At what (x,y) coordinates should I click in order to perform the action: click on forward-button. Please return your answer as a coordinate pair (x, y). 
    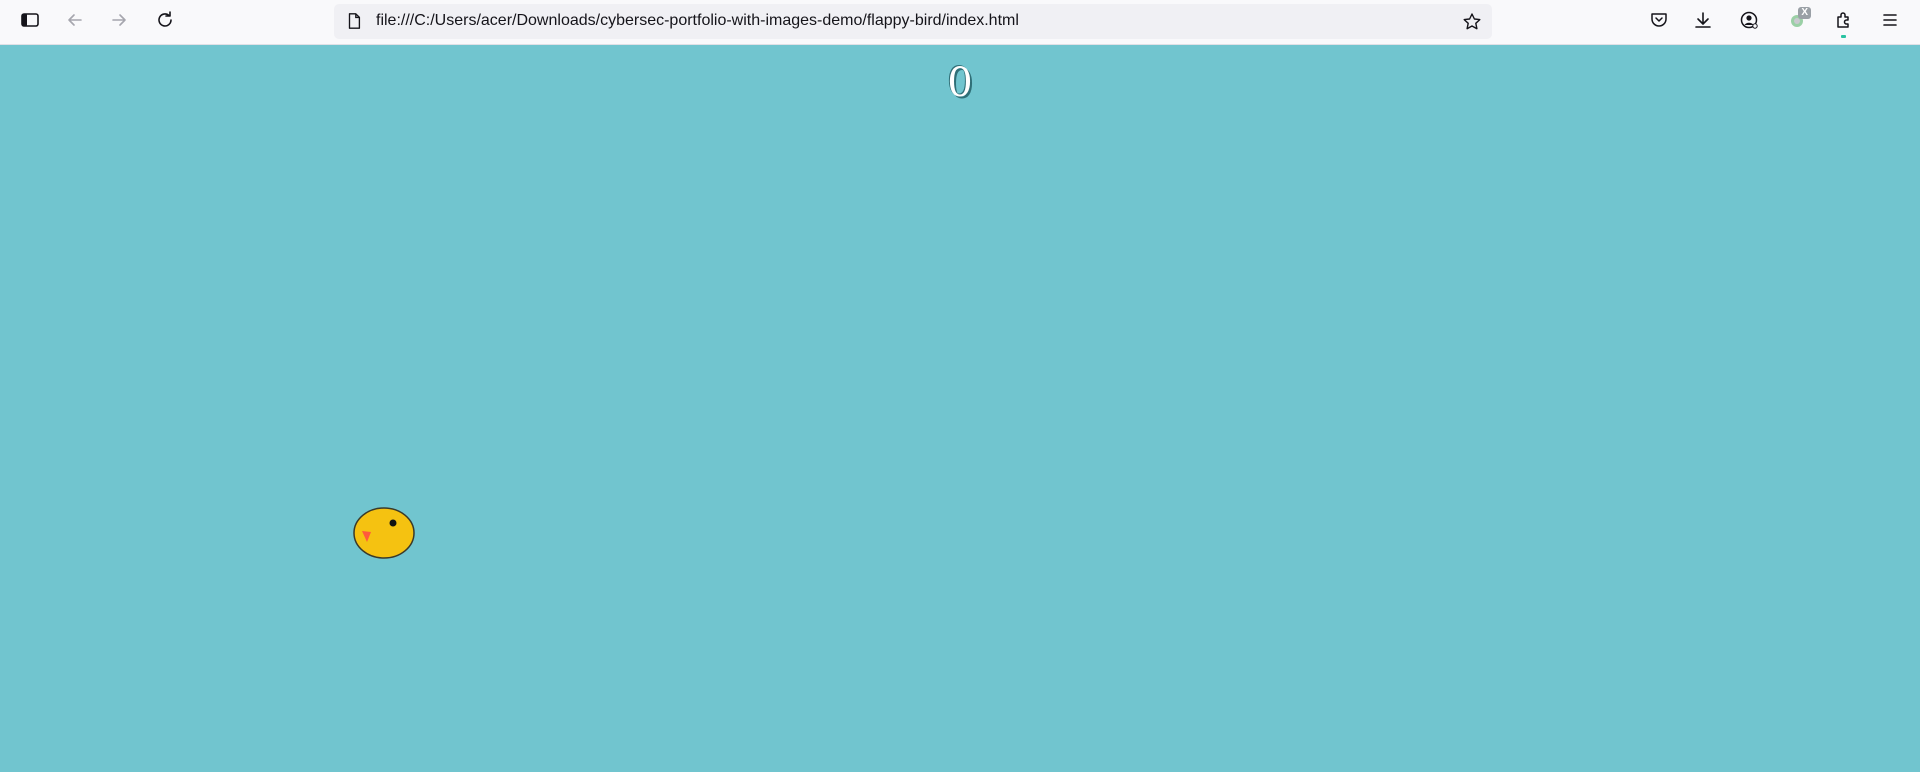
    Looking at the image, I should click on (119, 22).